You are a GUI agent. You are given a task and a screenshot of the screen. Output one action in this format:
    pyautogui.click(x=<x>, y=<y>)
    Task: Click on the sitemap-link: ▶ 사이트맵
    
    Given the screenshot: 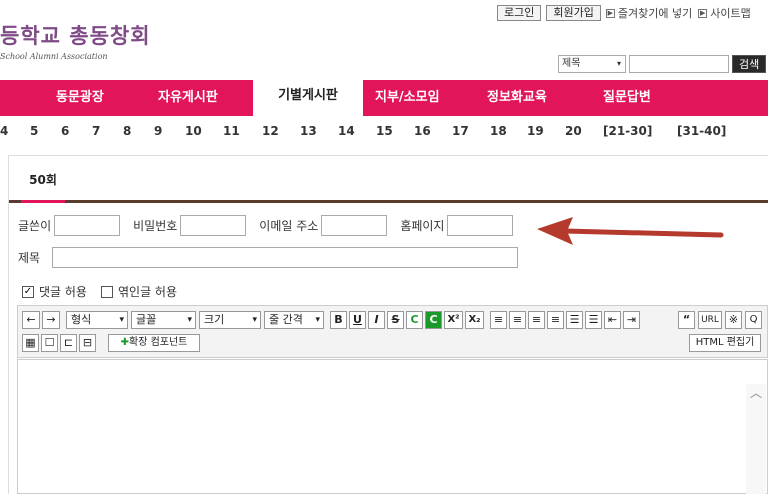 What is the action you would take?
    pyautogui.click(x=724, y=13)
    